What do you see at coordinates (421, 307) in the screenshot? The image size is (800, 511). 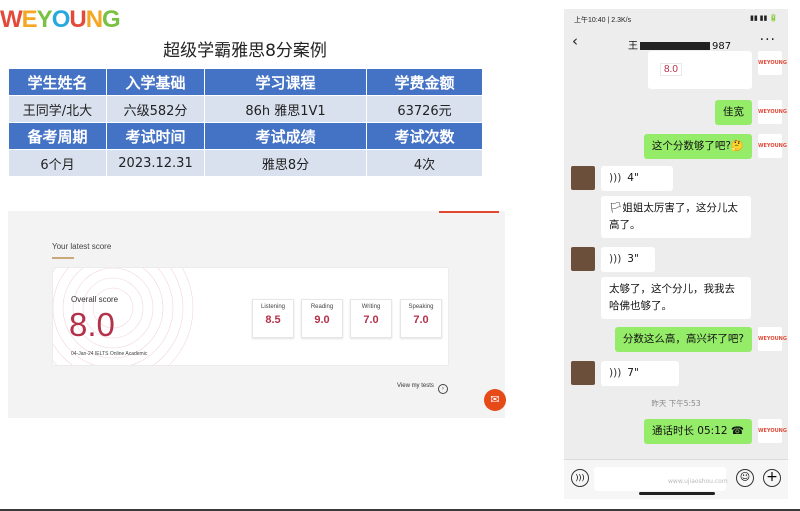 I see `band-label: Speaking` at bounding box center [421, 307].